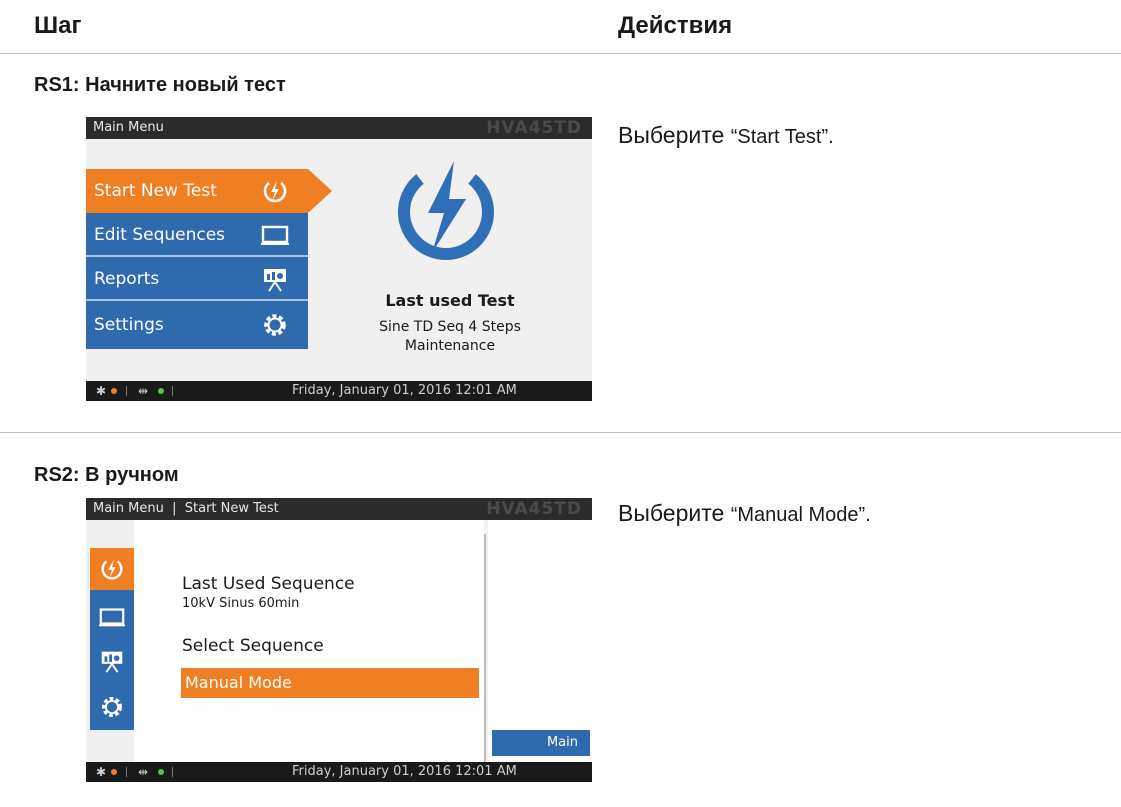 Image resolution: width=1121 pixels, height=807 pixels. I want to click on header-step: Шаг, so click(58, 25).